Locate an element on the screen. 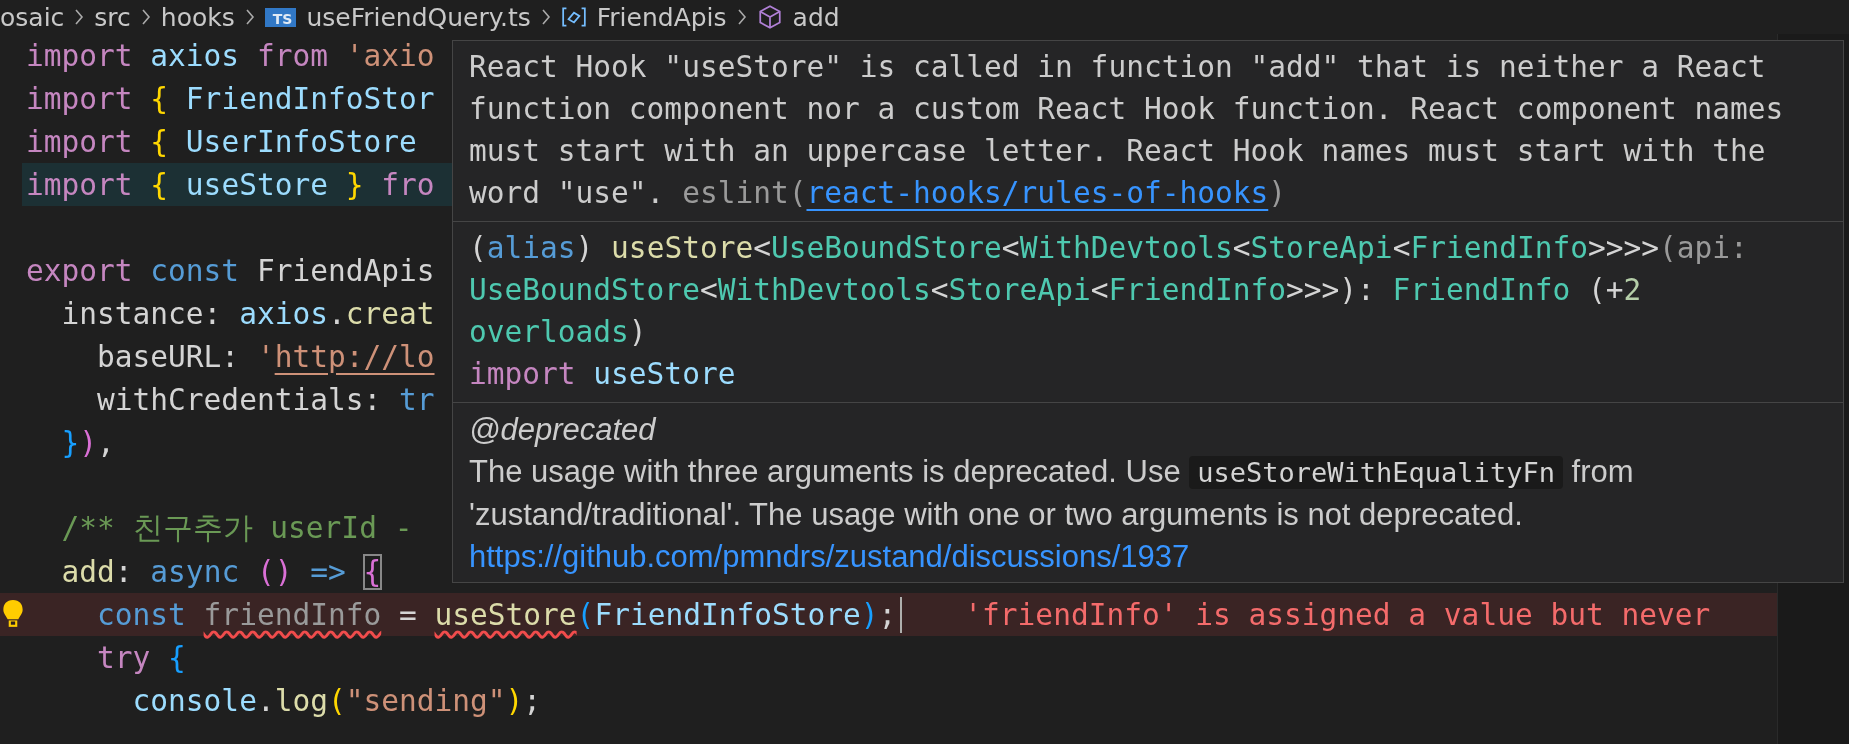 Image resolution: width=1849 pixels, height=744 pixels. code-line: baseURL: 'http://lo is located at coordinates (265, 356).